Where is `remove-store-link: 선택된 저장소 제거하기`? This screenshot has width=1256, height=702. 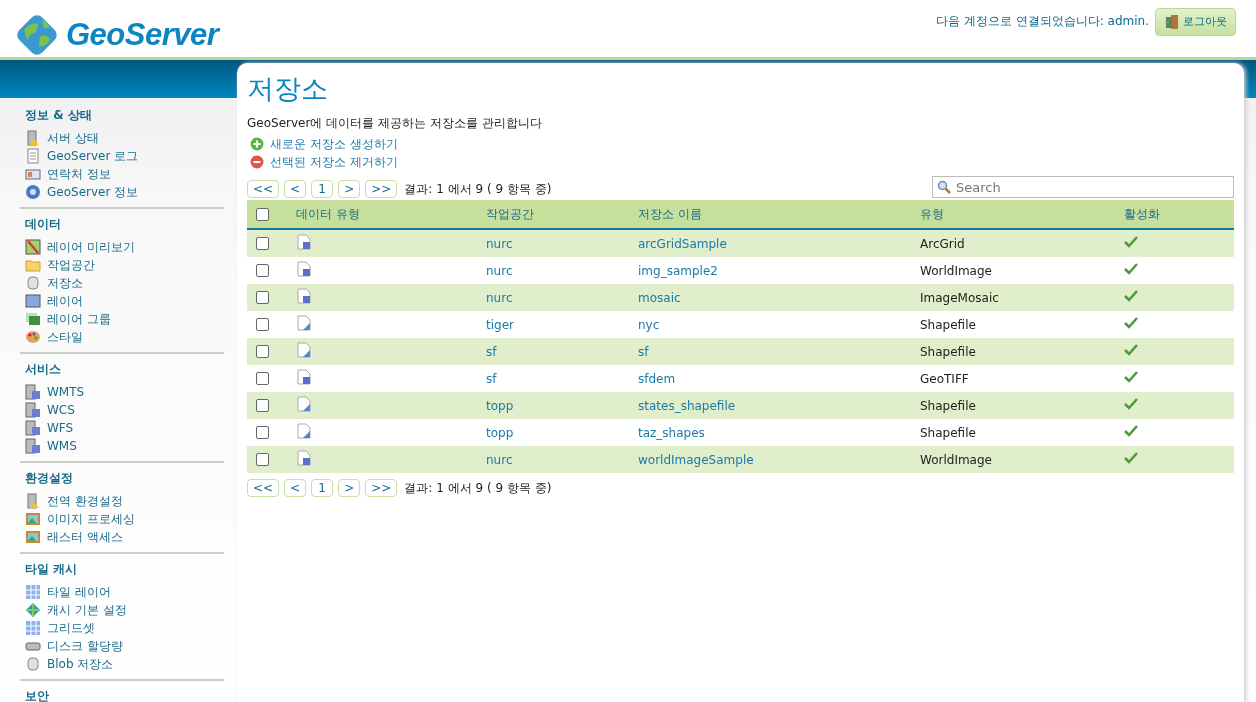
remove-store-link: 선택된 저장소 제거하기 is located at coordinates (740, 162).